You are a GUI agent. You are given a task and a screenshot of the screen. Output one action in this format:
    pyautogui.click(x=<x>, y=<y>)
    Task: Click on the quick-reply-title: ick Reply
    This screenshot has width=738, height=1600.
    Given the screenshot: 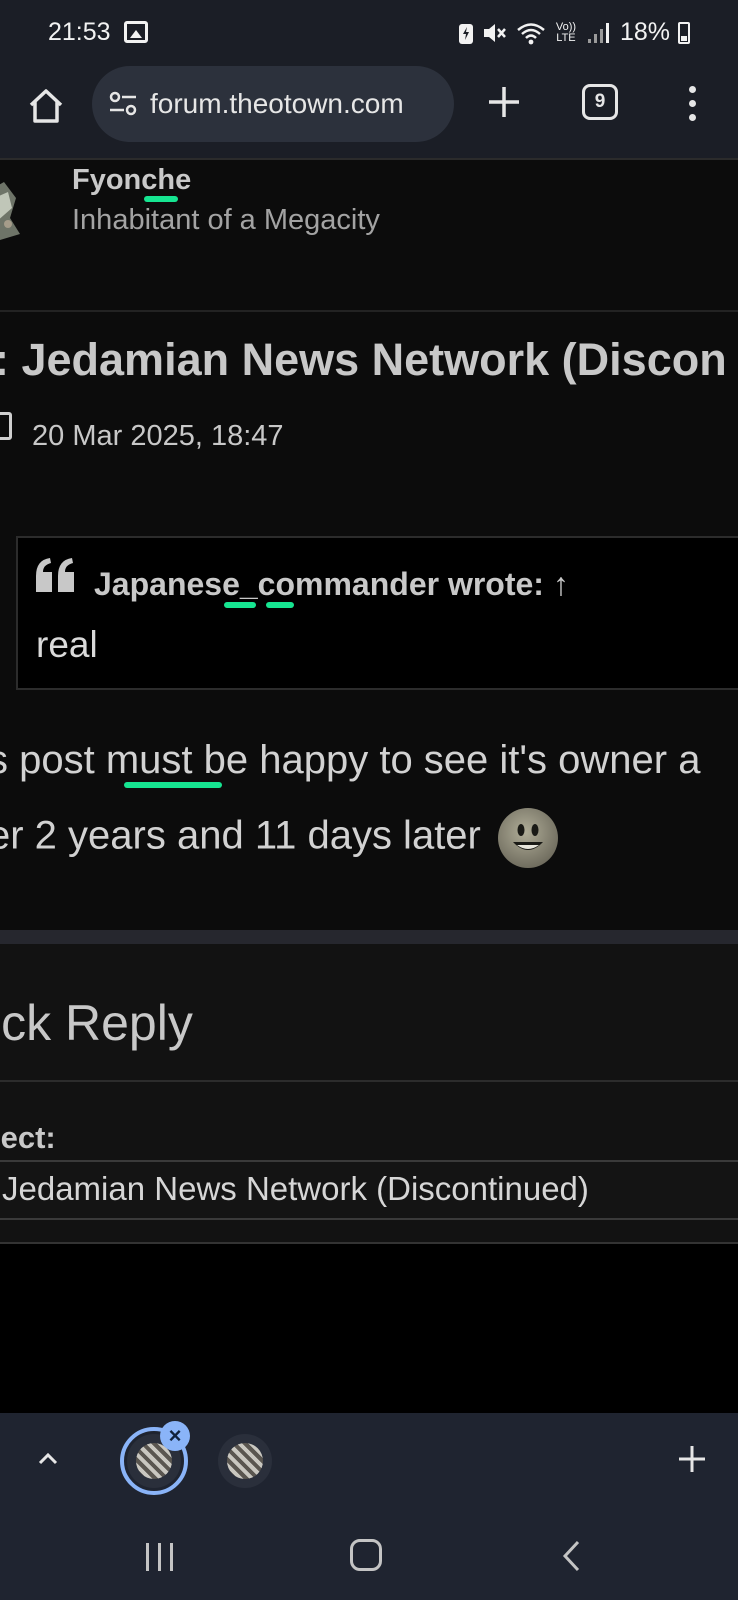 What is the action you would take?
    pyautogui.click(x=96, y=1023)
    